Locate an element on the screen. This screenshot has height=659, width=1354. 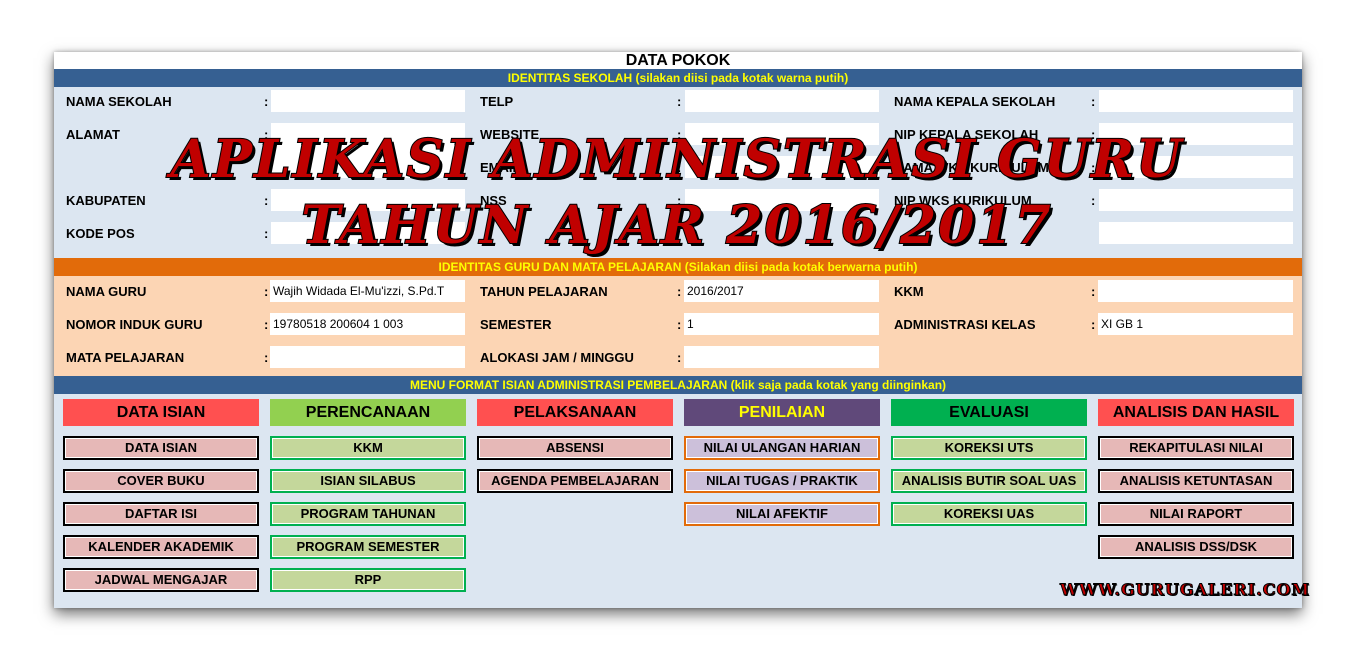
email-field is located at coordinates (782, 167).